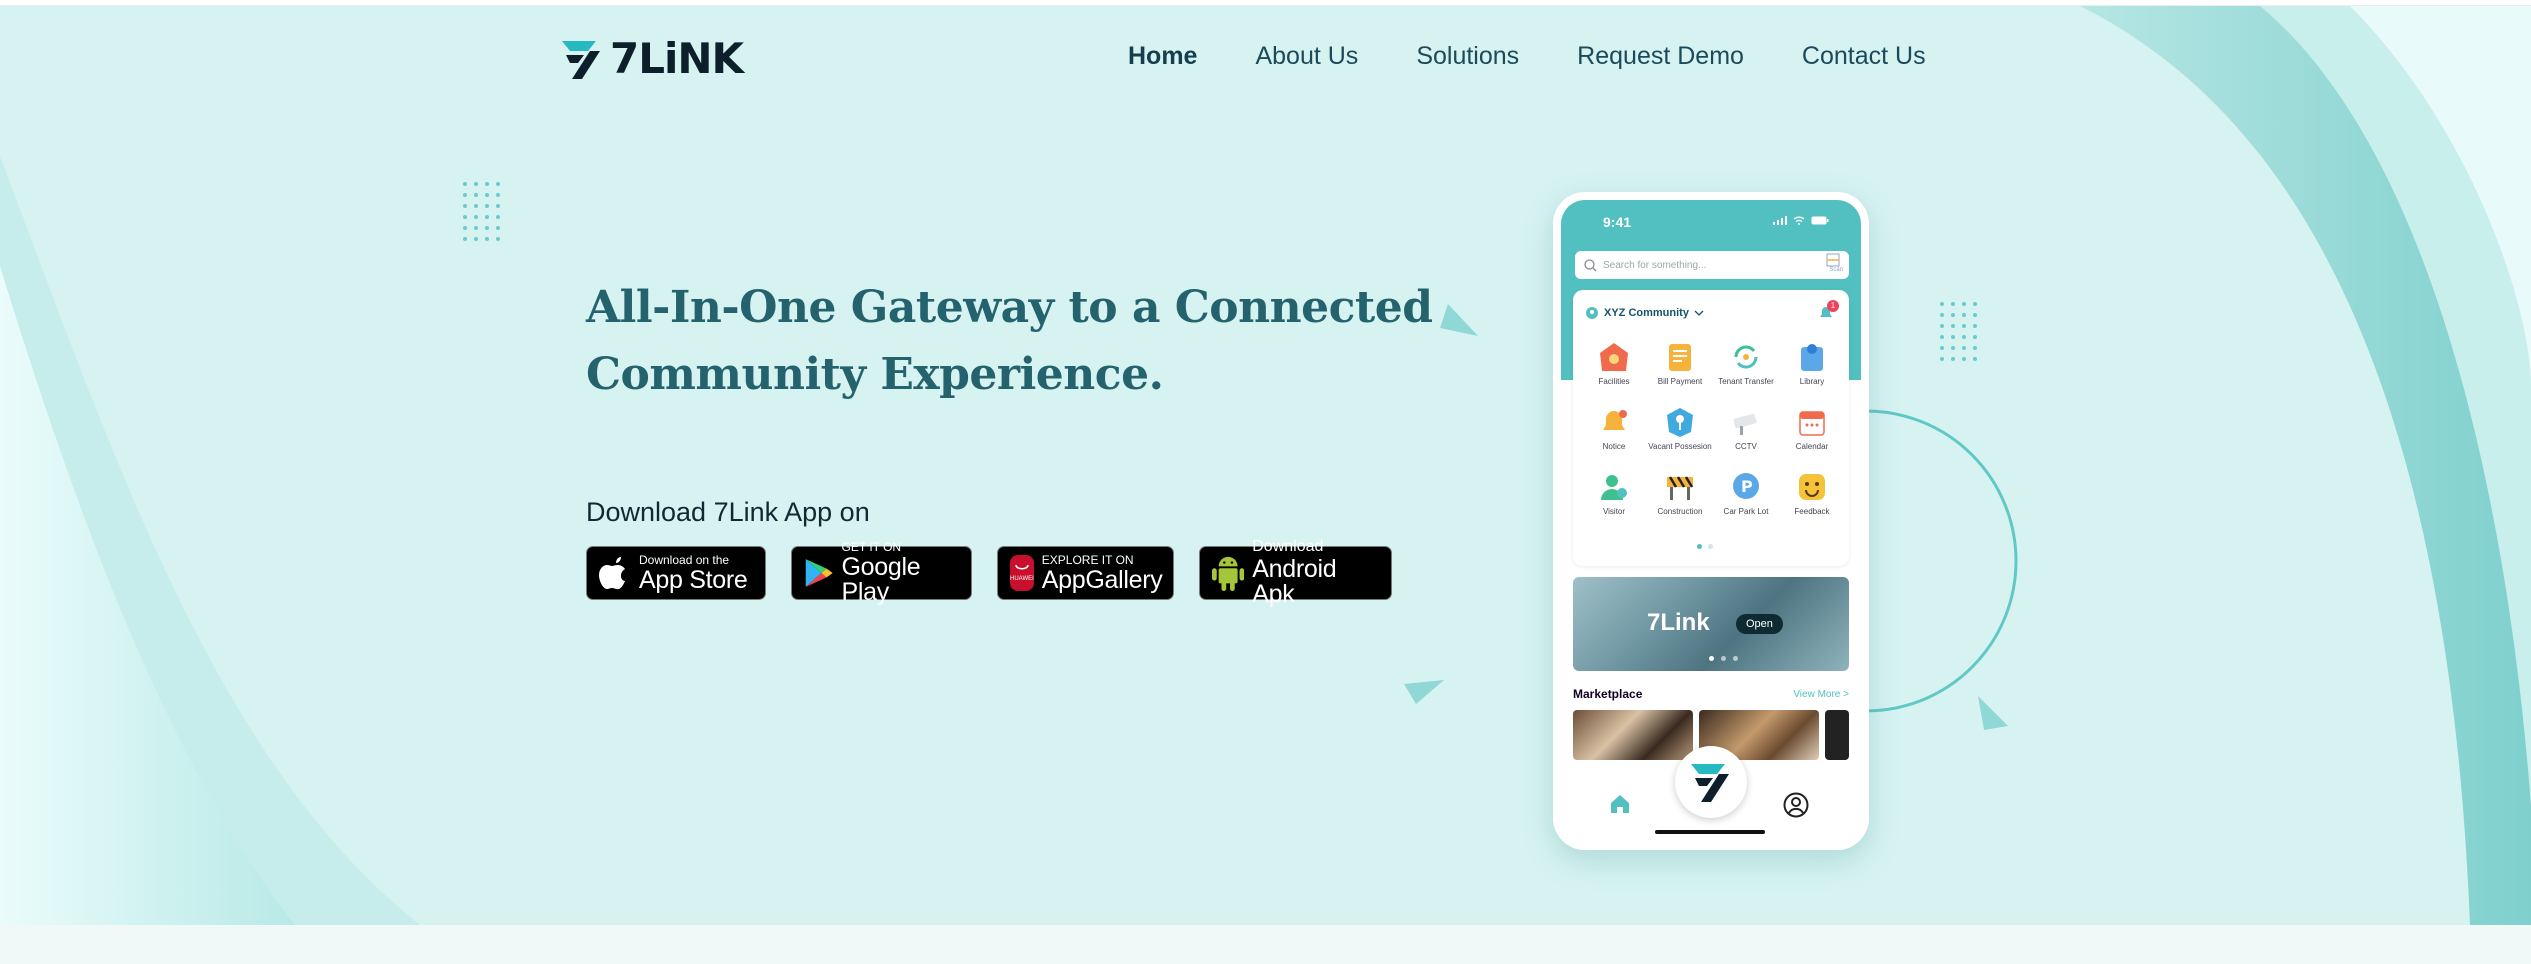  What do you see at coordinates (1467, 56) in the screenshot?
I see `nav-solutions: Solutions` at bounding box center [1467, 56].